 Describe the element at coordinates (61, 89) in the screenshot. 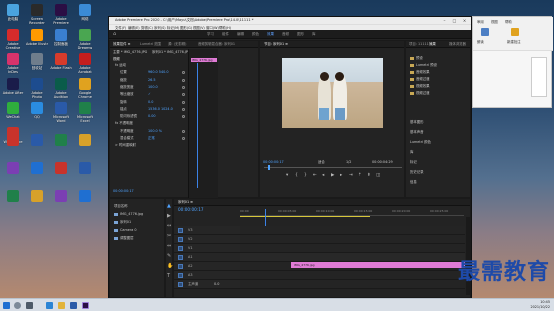

I see `desktop-icon: Adobe Audition` at that location.